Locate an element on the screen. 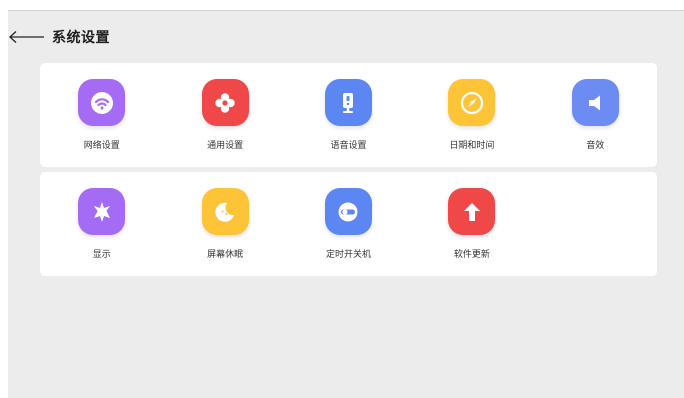 The width and height of the screenshot is (684, 398). voice-settings-label: 语音设置 is located at coordinates (348, 146).